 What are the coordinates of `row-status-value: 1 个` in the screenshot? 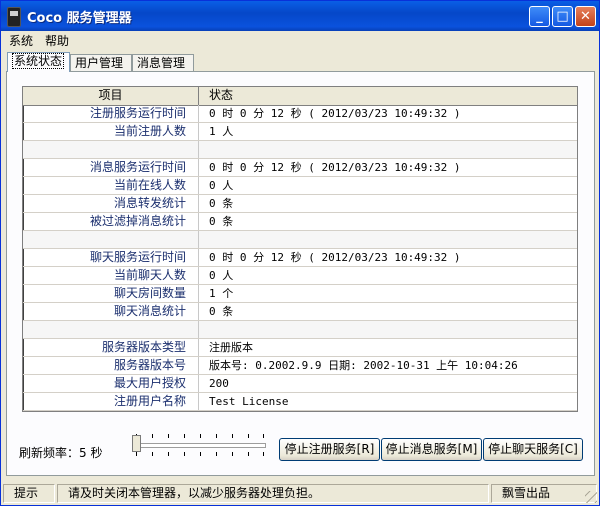 It's located at (221, 293).